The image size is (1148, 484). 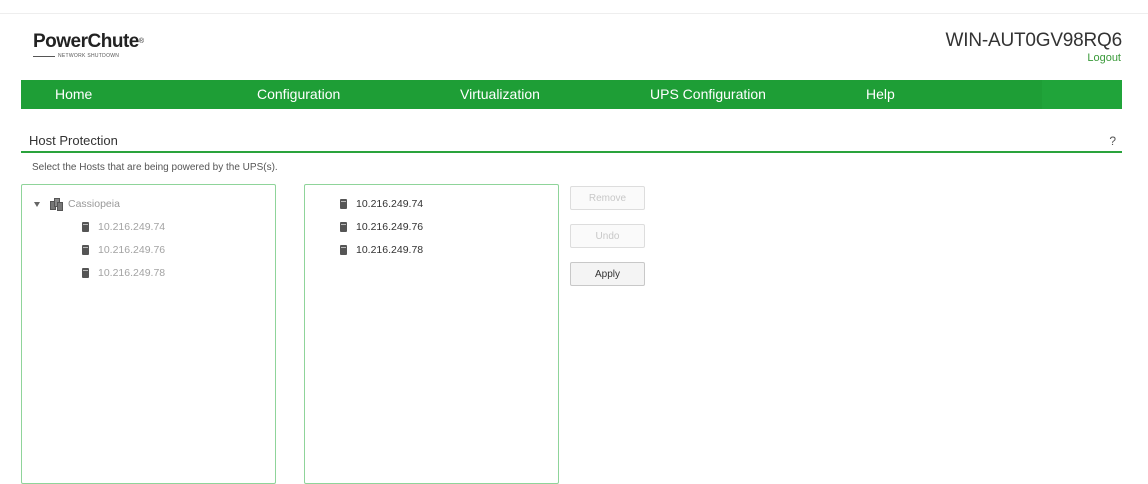 I want to click on selected-host-item: 10.216.249.74, so click(x=381, y=204).